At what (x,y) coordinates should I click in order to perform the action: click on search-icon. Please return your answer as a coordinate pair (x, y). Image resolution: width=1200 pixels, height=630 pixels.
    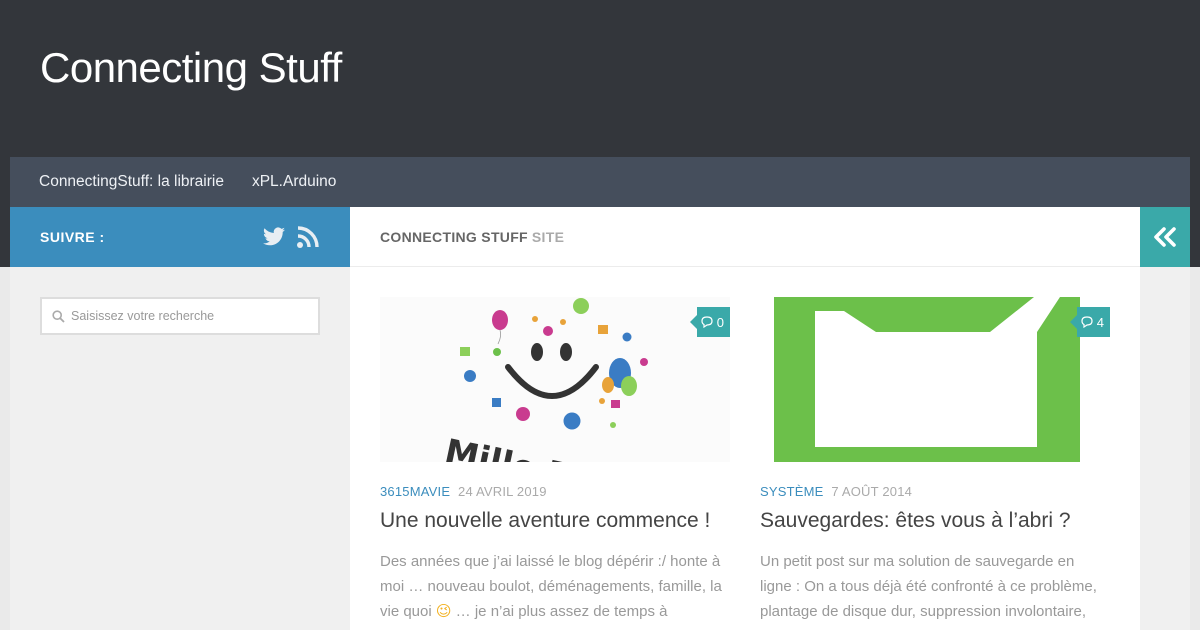
    Looking at the image, I should click on (58, 316).